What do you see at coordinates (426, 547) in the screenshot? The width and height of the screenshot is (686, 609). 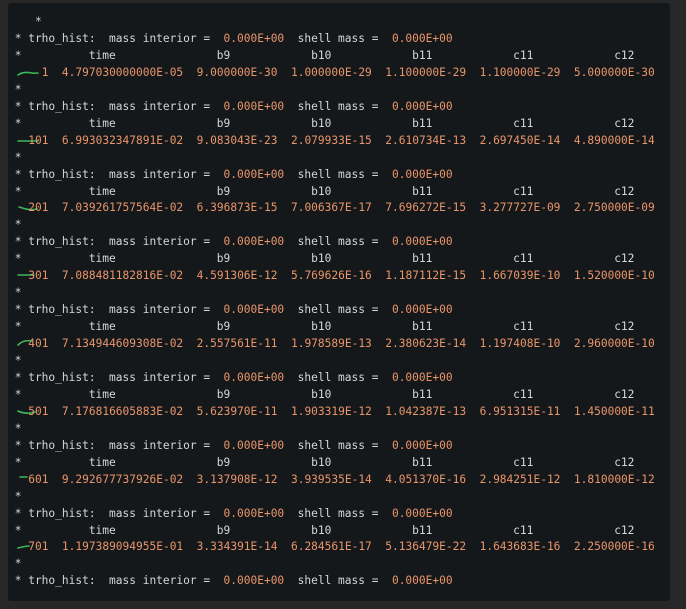 I see `b11-value: 5.136479E-22` at bounding box center [426, 547].